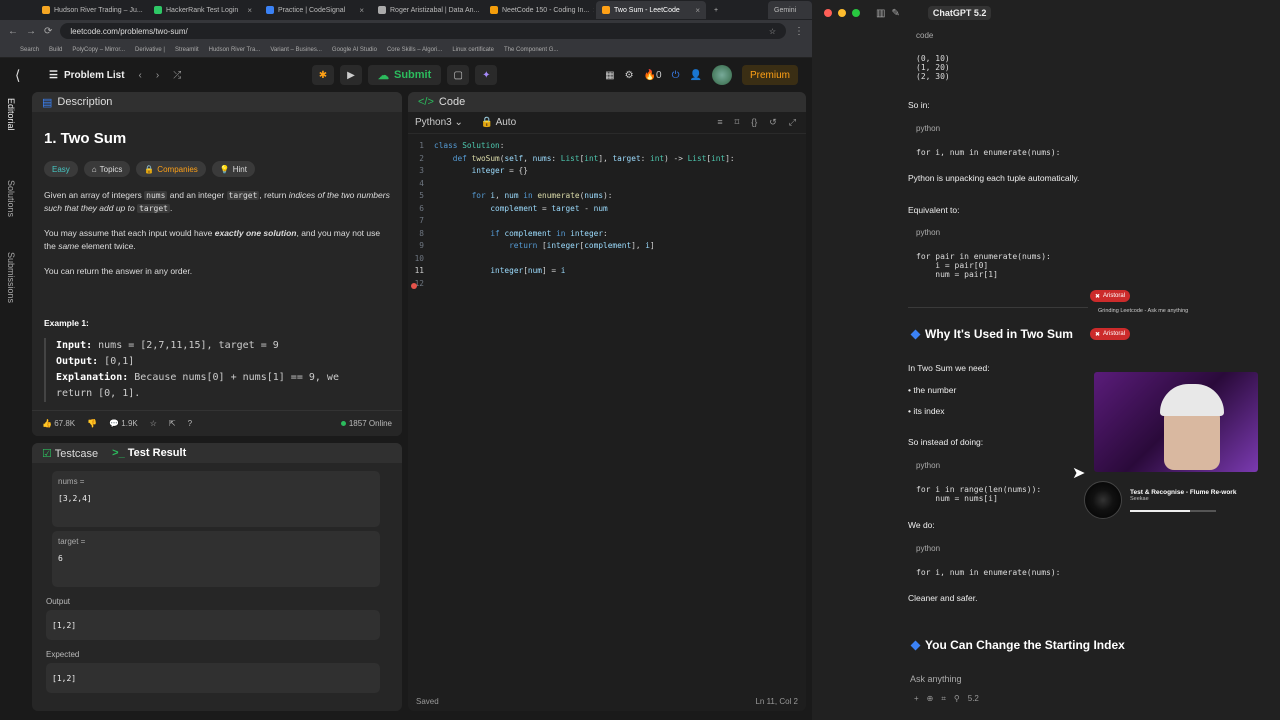 The height and width of the screenshot is (720, 1280). Describe the element at coordinates (943, 699) in the screenshot. I see `attach-icon: ⌗` at that location.